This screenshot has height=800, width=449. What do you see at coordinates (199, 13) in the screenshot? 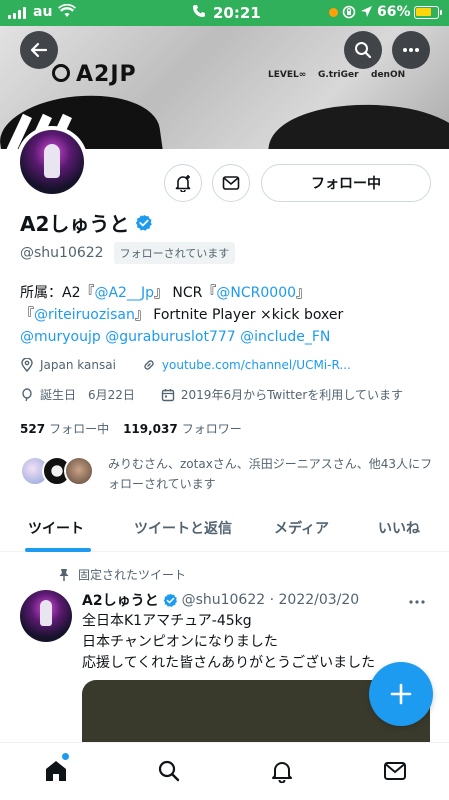
I see `call-icon` at bounding box center [199, 13].